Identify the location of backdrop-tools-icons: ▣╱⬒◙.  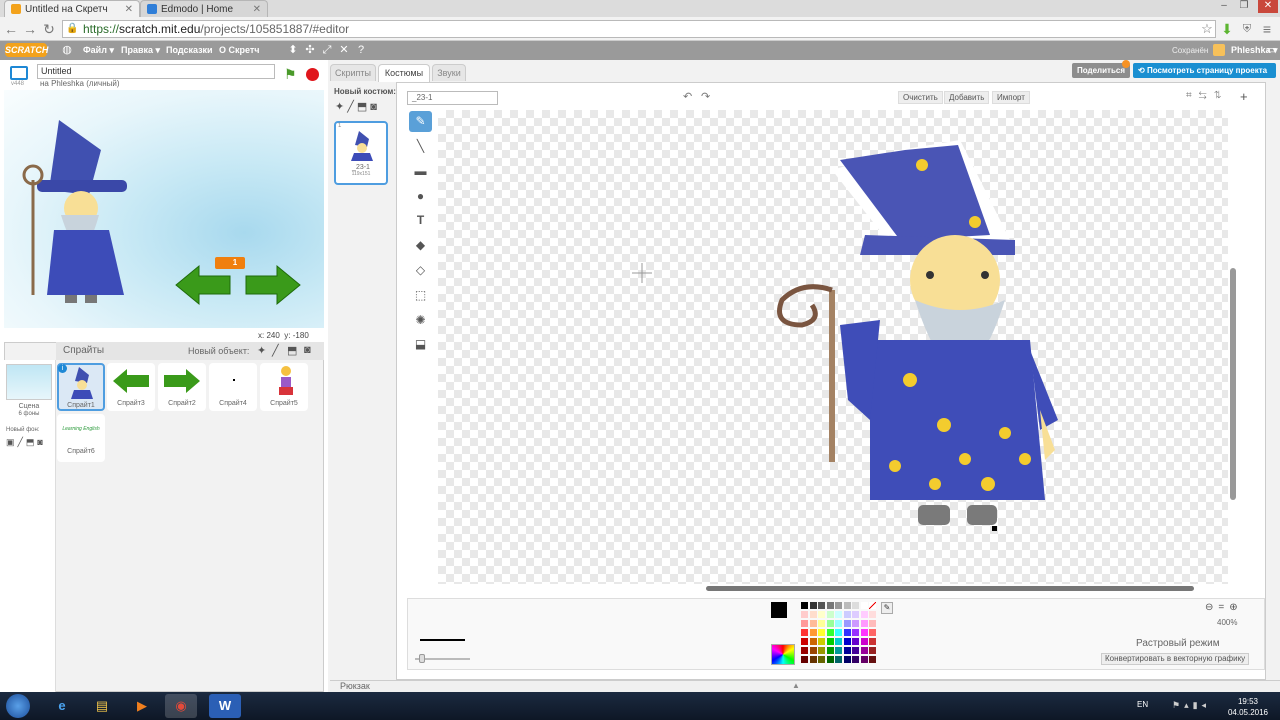
(26, 442).